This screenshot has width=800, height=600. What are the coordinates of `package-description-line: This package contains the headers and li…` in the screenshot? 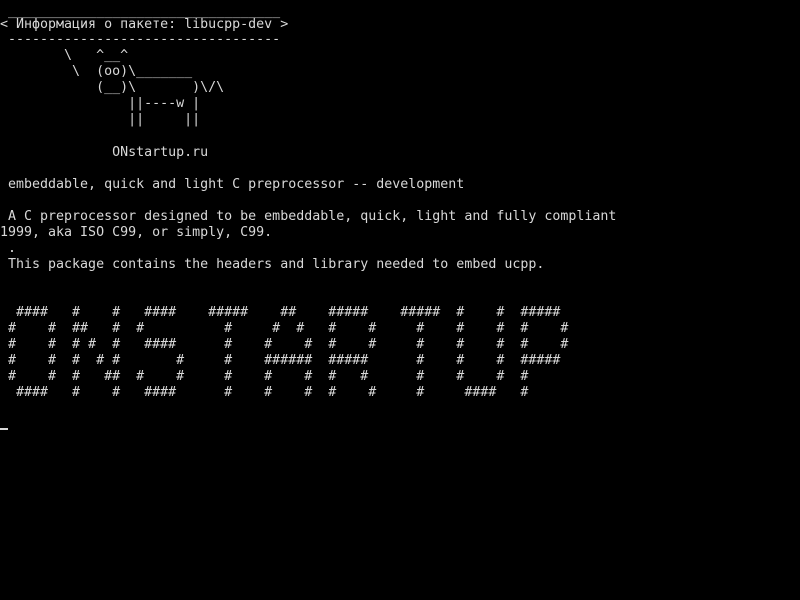 It's located at (272, 264).